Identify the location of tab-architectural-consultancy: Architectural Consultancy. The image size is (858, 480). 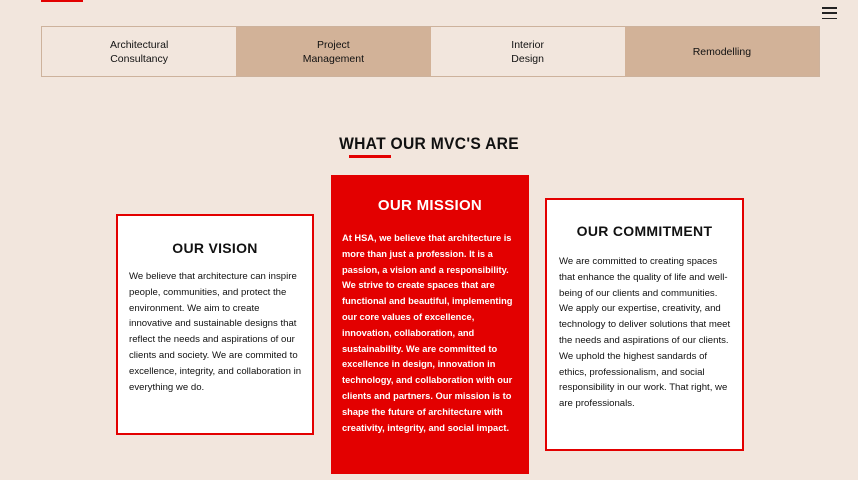
(139, 51).